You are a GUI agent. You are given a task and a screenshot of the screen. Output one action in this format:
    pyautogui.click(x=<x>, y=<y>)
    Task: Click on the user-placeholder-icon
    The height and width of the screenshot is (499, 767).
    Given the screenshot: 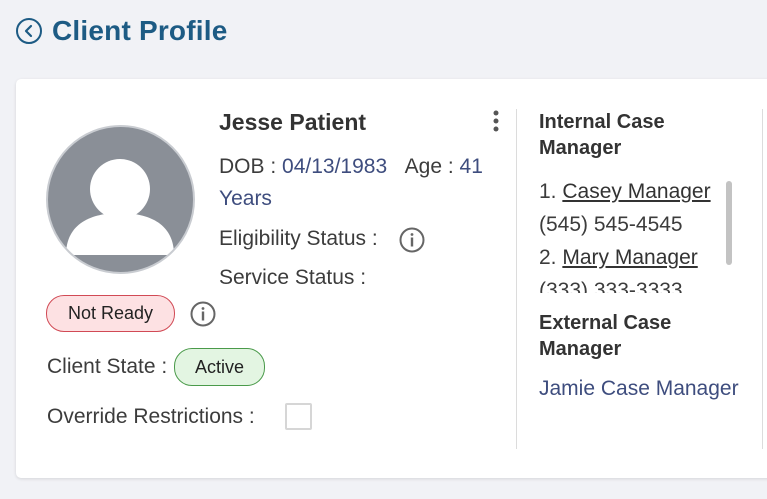 What is the action you would take?
    pyautogui.click(x=120, y=207)
    